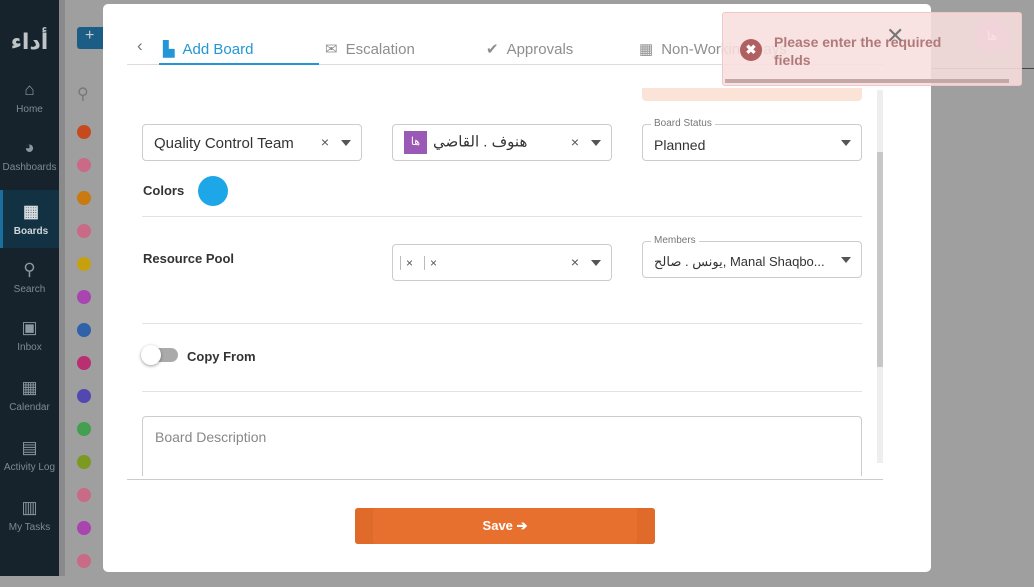 The width and height of the screenshot is (1034, 587). What do you see at coordinates (31, 231) in the screenshot?
I see `nav-label: Boards` at bounding box center [31, 231].